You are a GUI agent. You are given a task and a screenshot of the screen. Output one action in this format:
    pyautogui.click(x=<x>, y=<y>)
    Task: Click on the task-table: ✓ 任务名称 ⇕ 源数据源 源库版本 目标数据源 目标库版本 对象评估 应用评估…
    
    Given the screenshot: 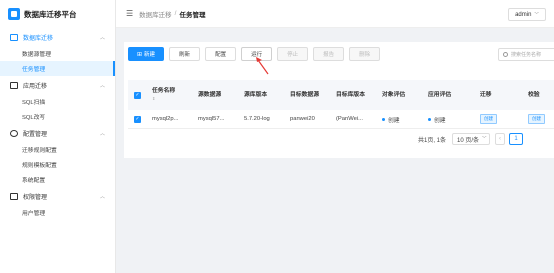 What is the action you would take?
    pyautogui.click(x=341, y=104)
    